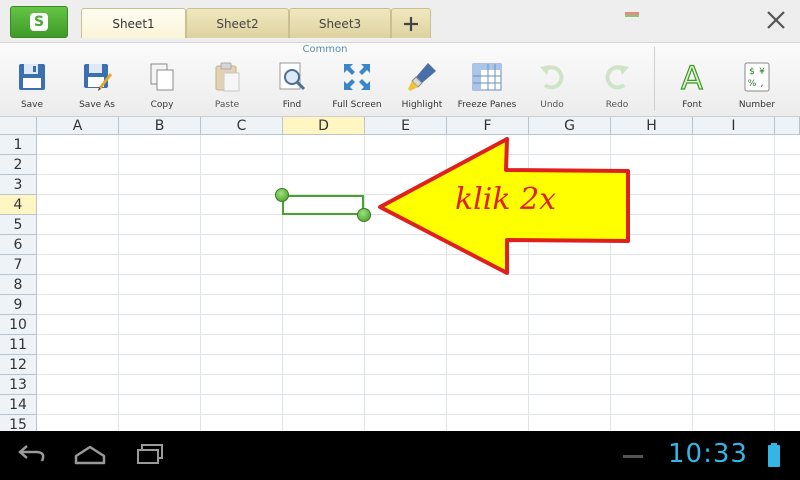  What do you see at coordinates (323, 205) in the screenshot?
I see `active-cell-d4` at bounding box center [323, 205].